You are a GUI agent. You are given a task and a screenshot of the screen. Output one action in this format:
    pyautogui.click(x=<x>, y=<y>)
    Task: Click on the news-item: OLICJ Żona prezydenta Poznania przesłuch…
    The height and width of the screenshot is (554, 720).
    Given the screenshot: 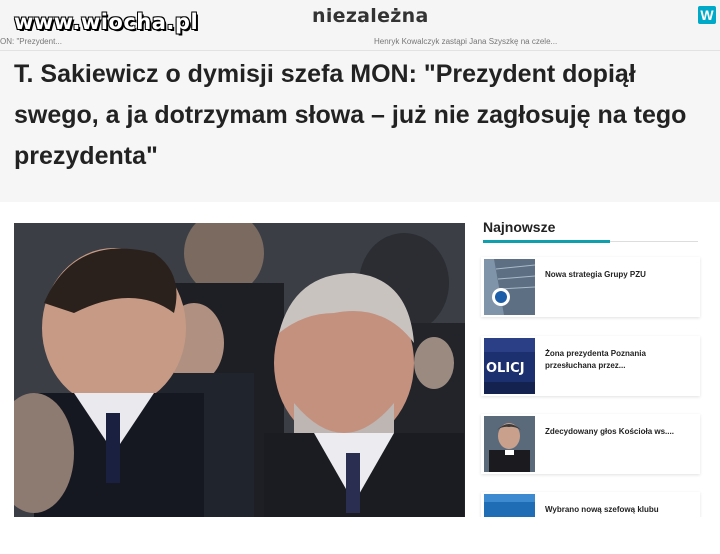 What is the action you would take?
    pyautogui.click(x=590, y=366)
    